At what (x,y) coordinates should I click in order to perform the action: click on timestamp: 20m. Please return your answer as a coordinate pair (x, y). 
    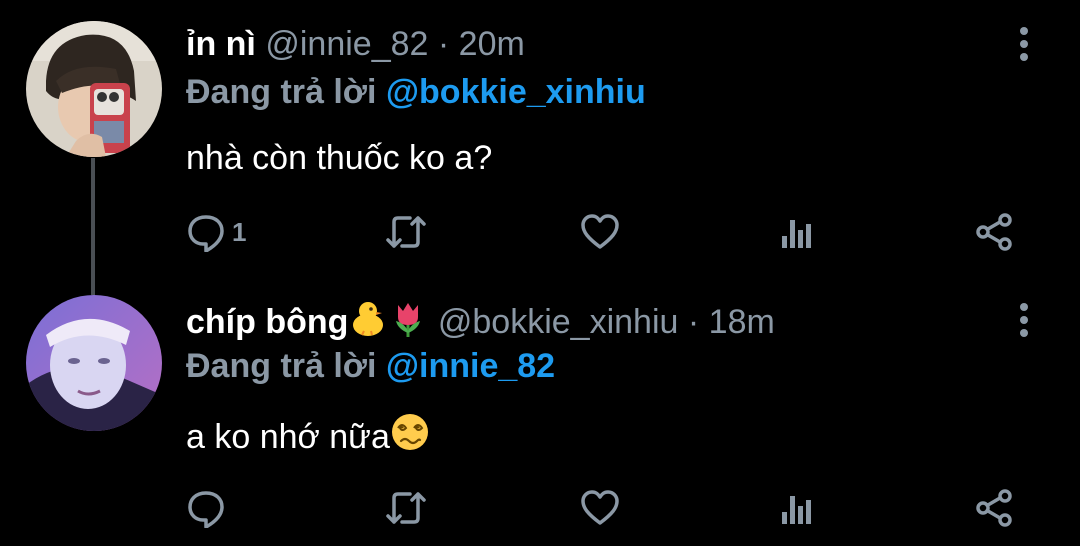
    Looking at the image, I should click on (492, 44).